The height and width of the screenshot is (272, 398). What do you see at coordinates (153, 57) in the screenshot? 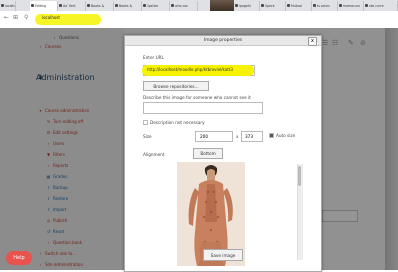
I see `enter-url-label: Enter URL` at bounding box center [153, 57].